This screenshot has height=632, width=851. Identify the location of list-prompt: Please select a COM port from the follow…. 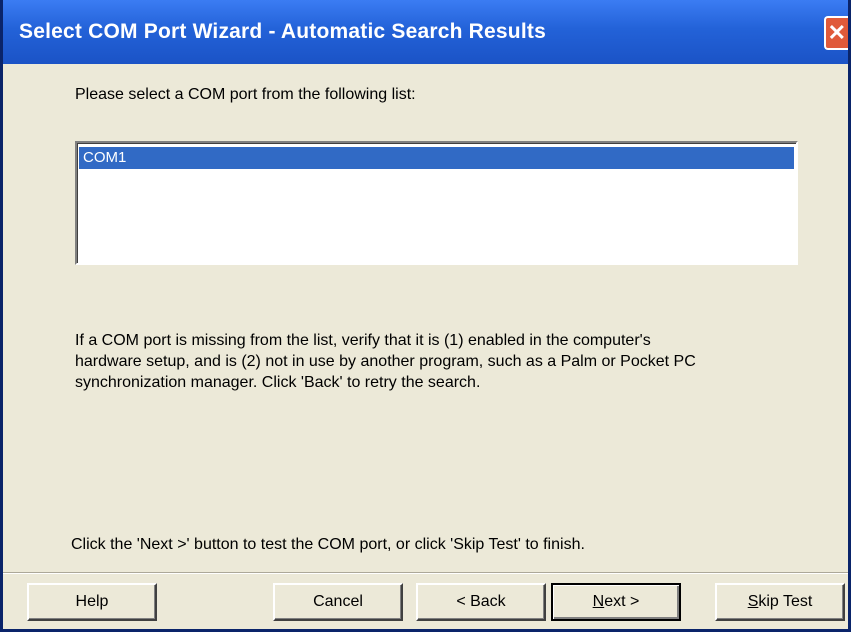
(245, 94).